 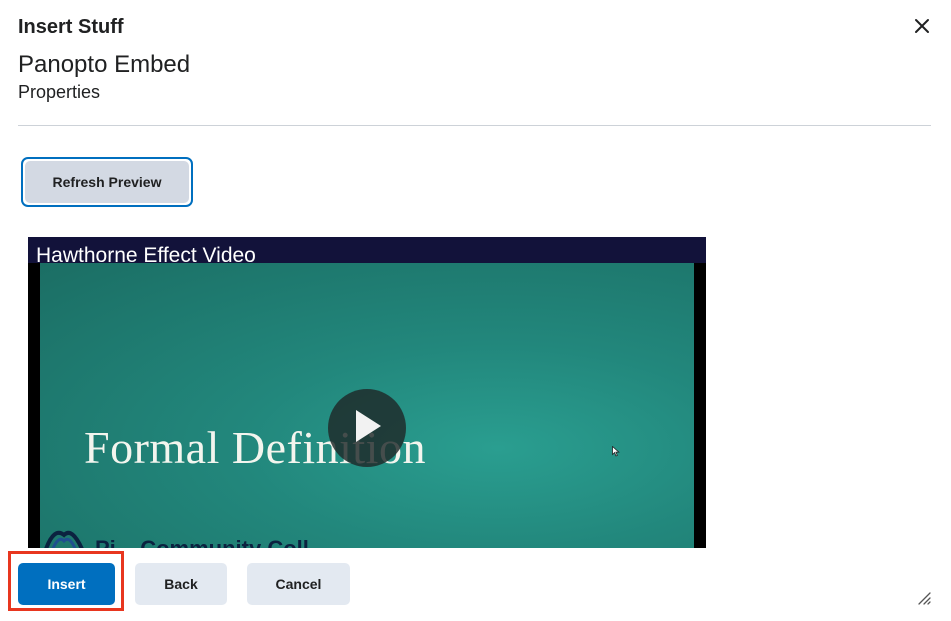 What do you see at coordinates (474, 125) in the screenshot?
I see `header-divider` at bounding box center [474, 125].